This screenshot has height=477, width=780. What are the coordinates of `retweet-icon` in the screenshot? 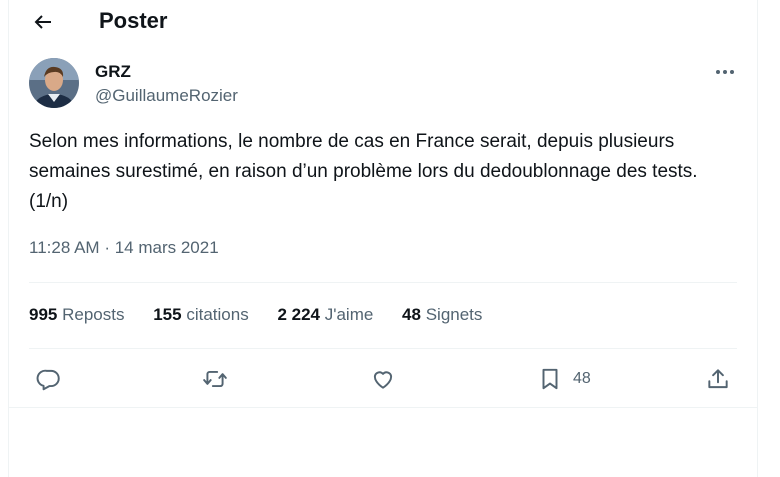 It's located at (215, 379).